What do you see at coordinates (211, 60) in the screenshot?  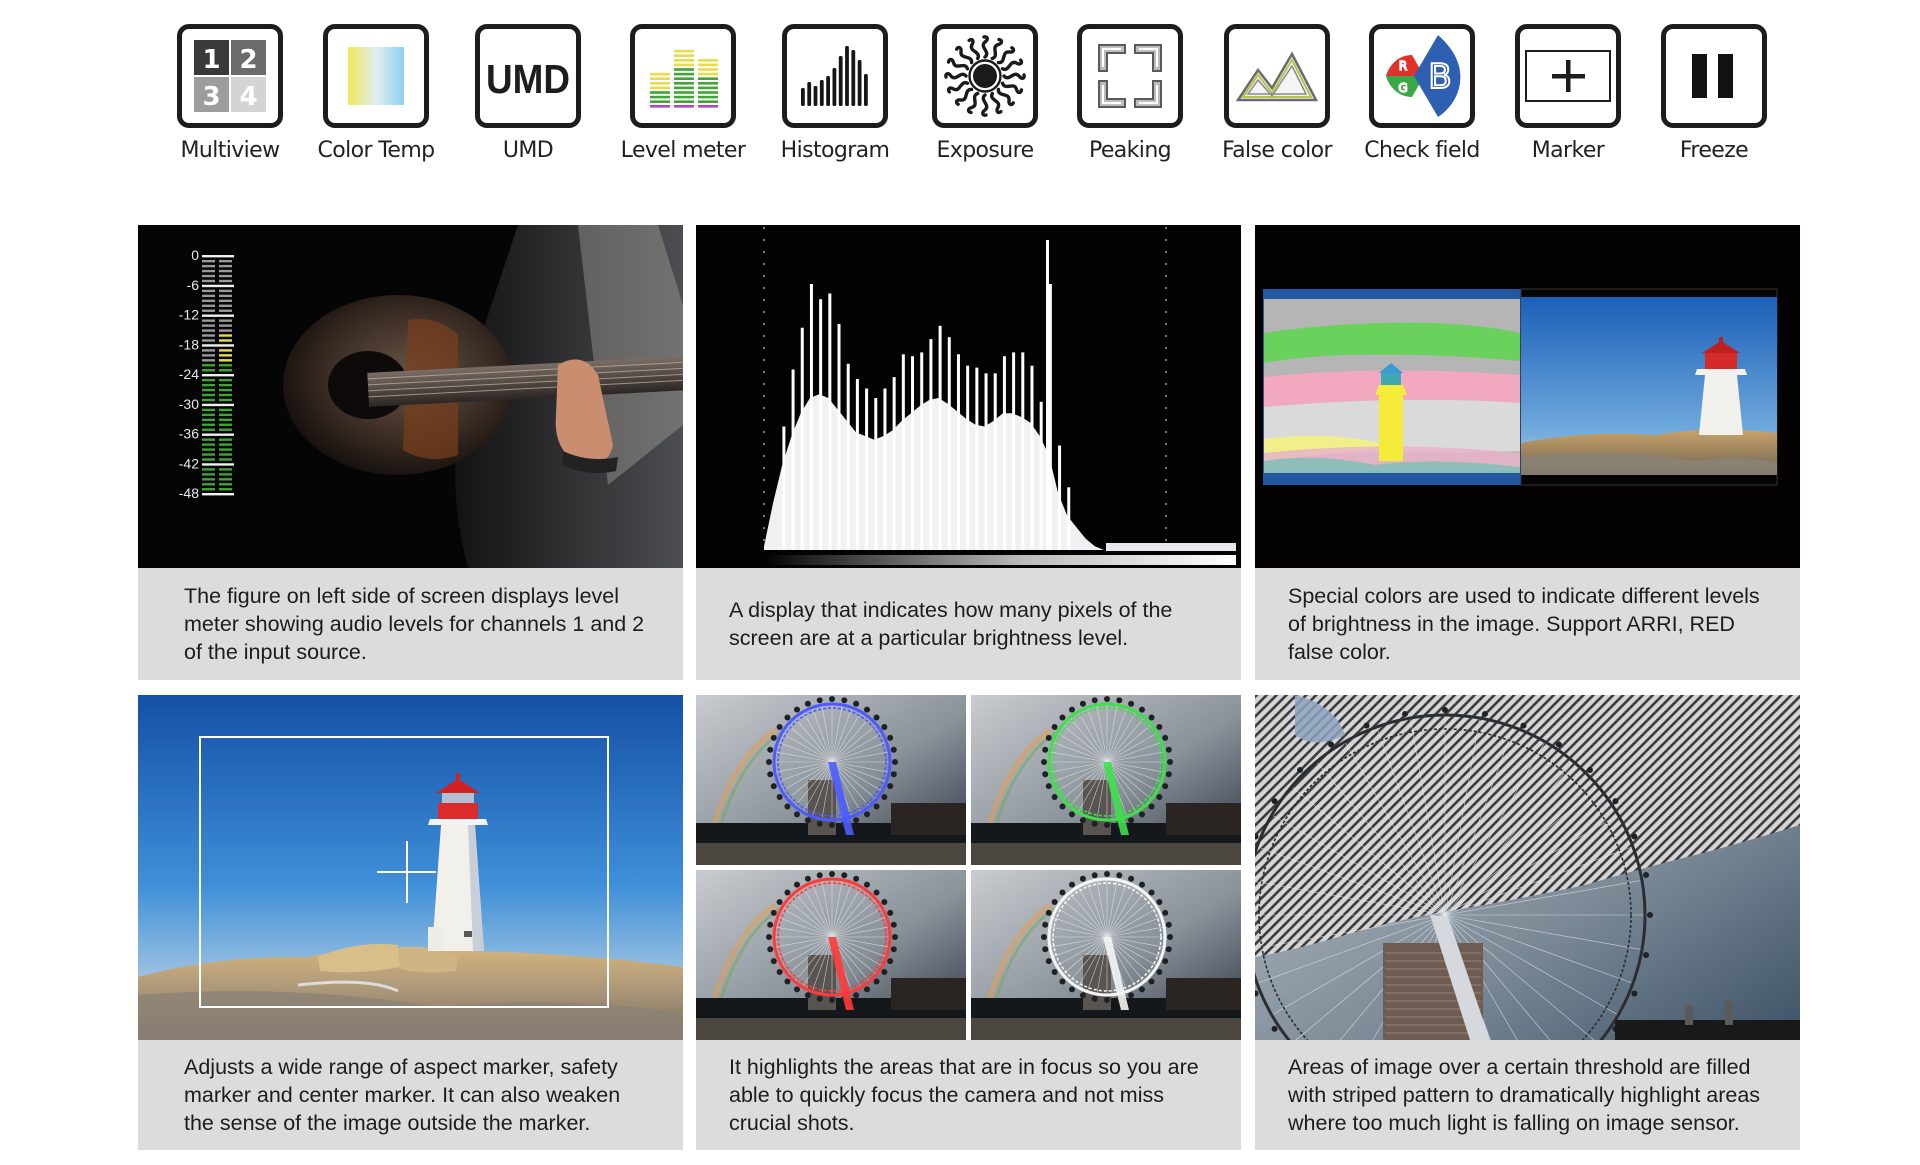 I see `svg-text: 1` at bounding box center [211, 60].